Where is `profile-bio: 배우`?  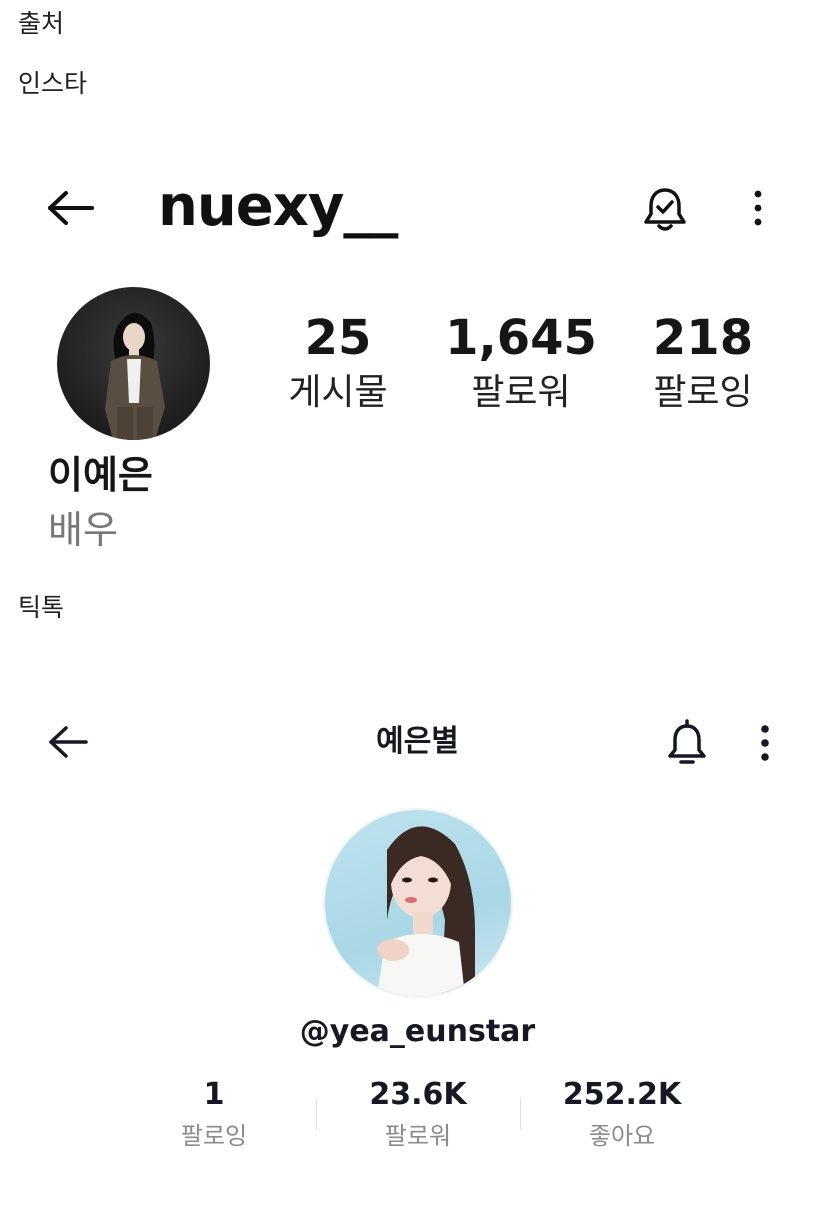 profile-bio: 배우 is located at coordinates (83, 530).